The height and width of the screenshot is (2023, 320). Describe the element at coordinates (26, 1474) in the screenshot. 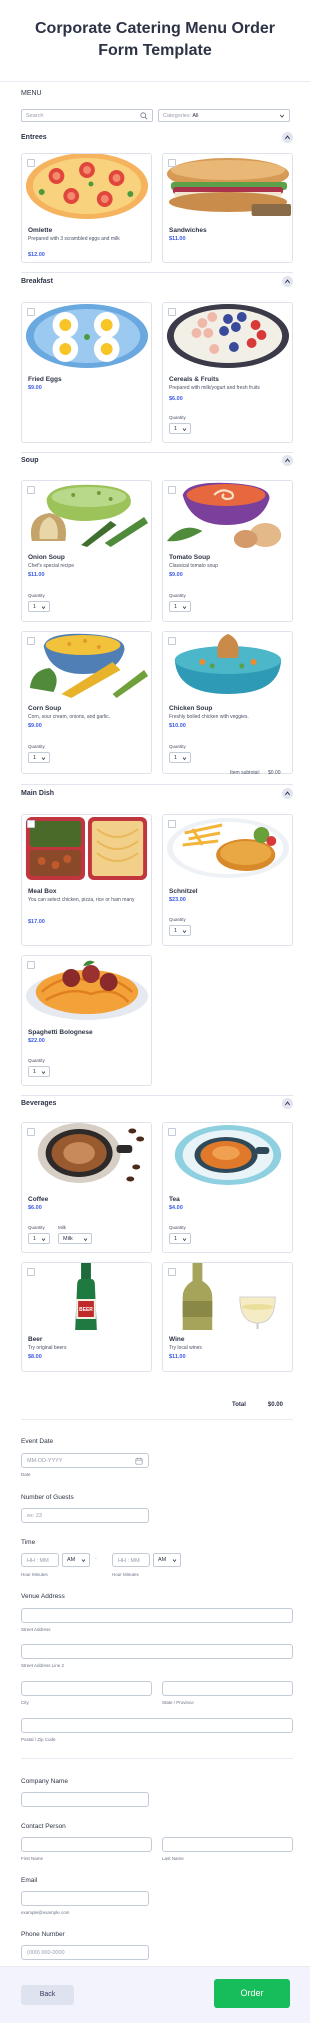

I see `event-date-sublabel: Date` at that location.